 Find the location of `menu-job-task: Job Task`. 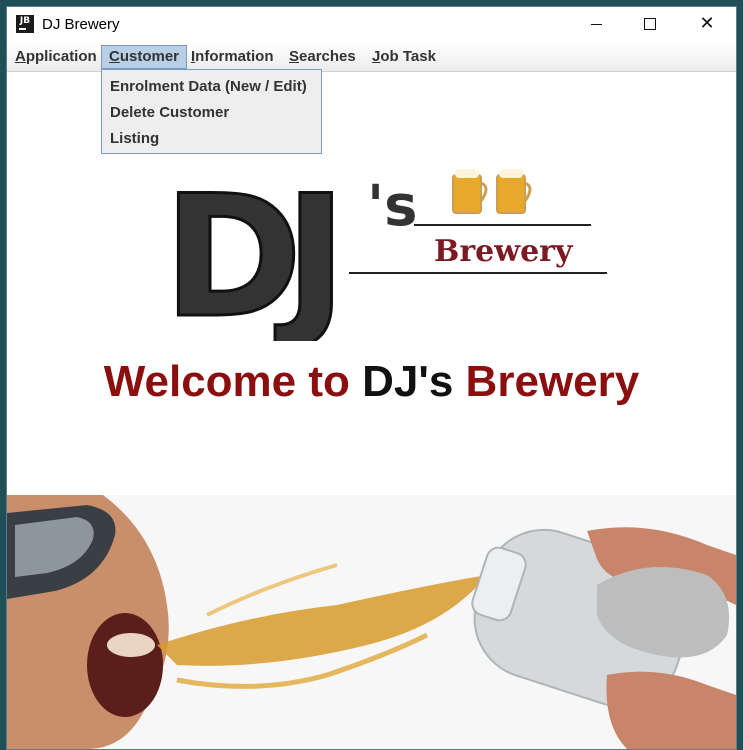

menu-job-task: Job Task is located at coordinates (404, 57).